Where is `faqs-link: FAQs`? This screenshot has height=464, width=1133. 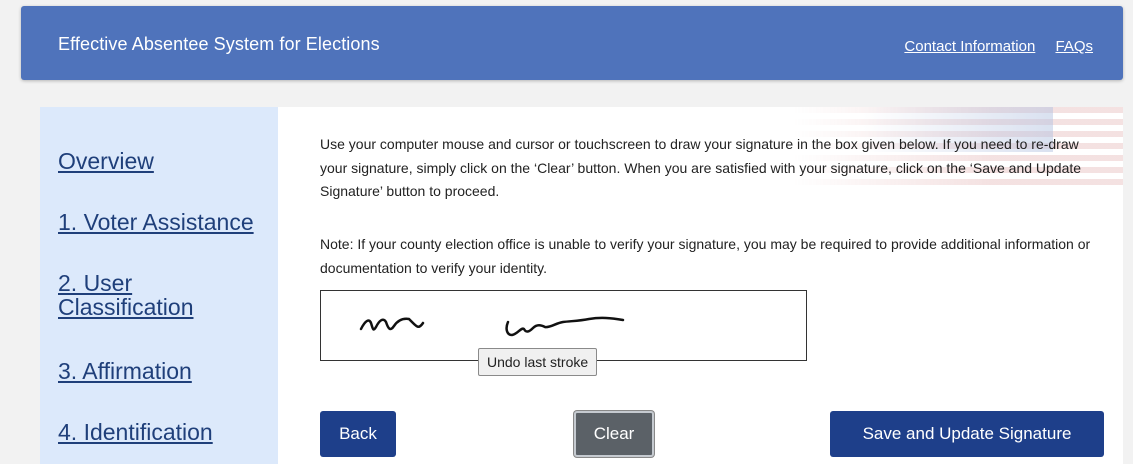 faqs-link: FAQs is located at coordinates (1074, 46).